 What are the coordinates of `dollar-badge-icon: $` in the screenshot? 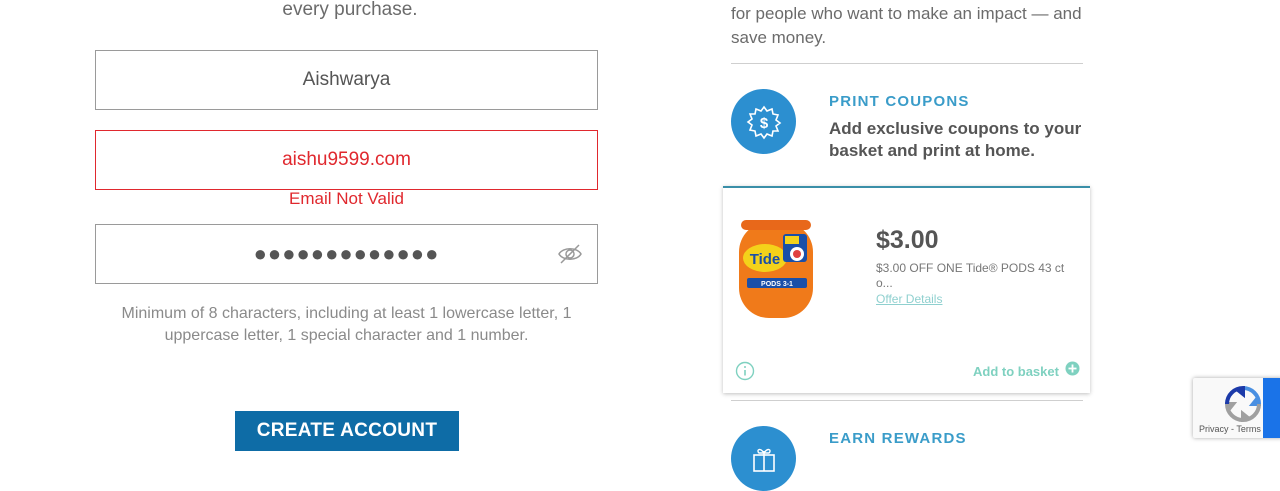 It's located at (763, 121).